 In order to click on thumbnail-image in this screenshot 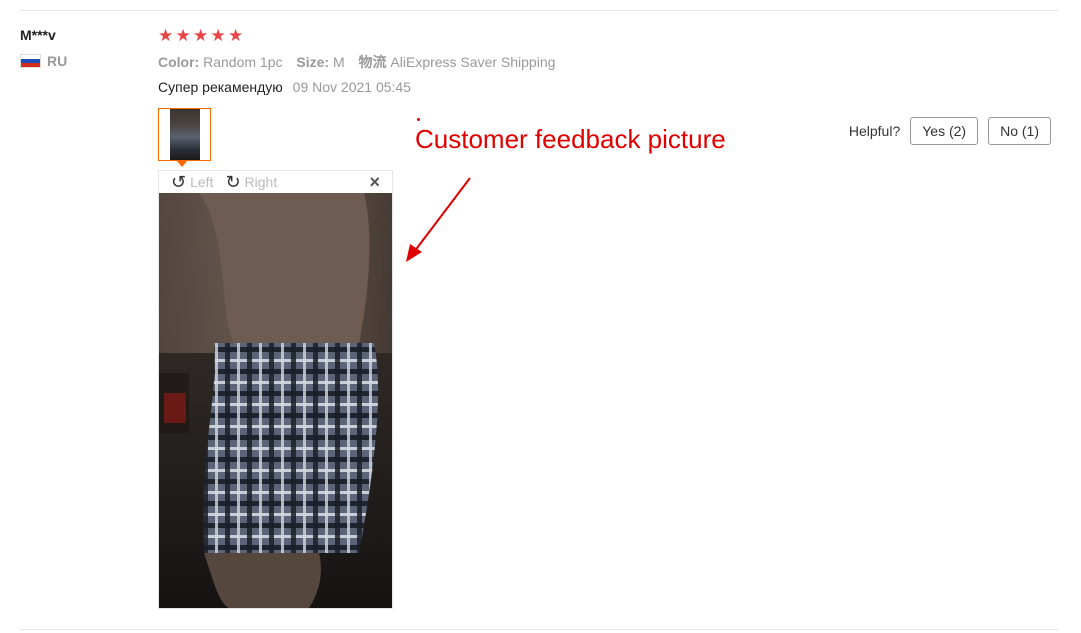, I will do `click(184, 134)`.